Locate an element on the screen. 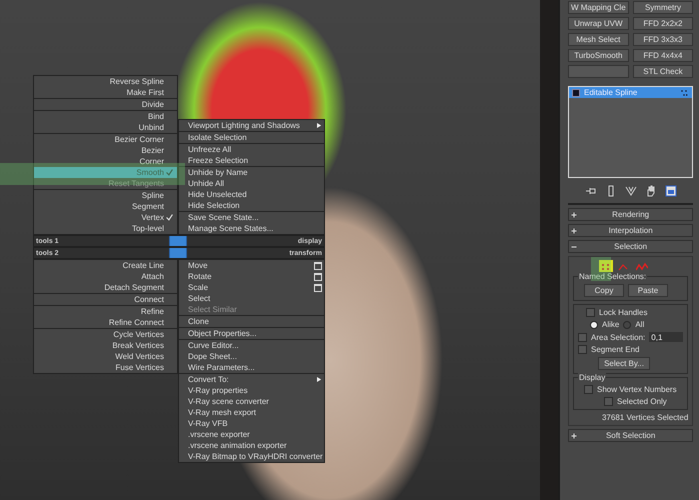 The height and width of the screenshot is (500, 699). menu-item: Unhide by Name is located at coordinates (251, 172).